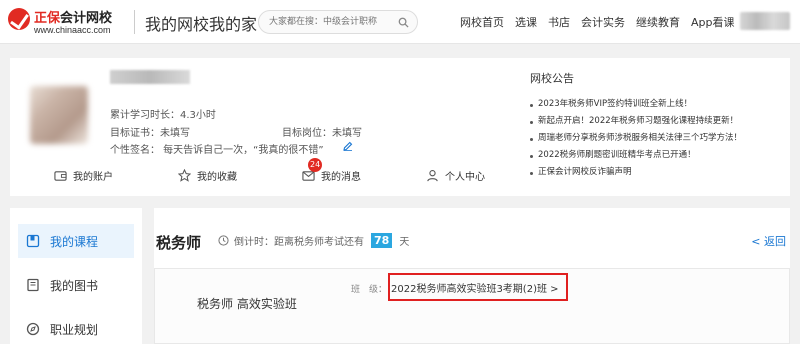 This screenshot has width=800, height=344. I want to click on personal-center-label: 个人中心, so click(465, 177).